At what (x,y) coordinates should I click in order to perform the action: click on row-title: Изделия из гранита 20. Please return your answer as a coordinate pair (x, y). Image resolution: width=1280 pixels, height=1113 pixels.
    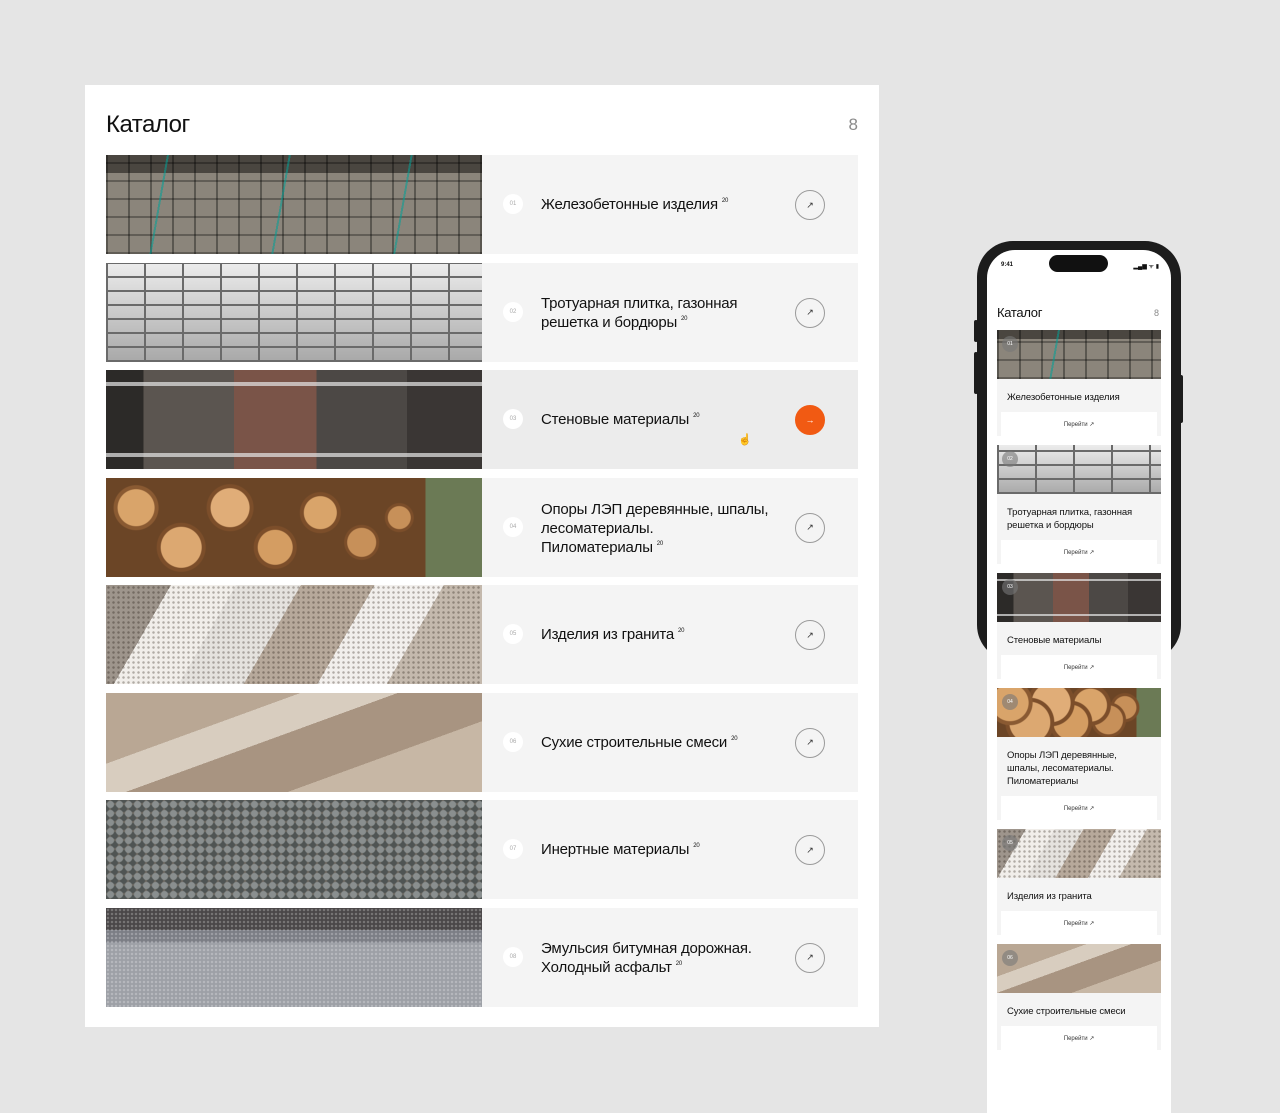
    Looking at the image, I should click on (656, 634).